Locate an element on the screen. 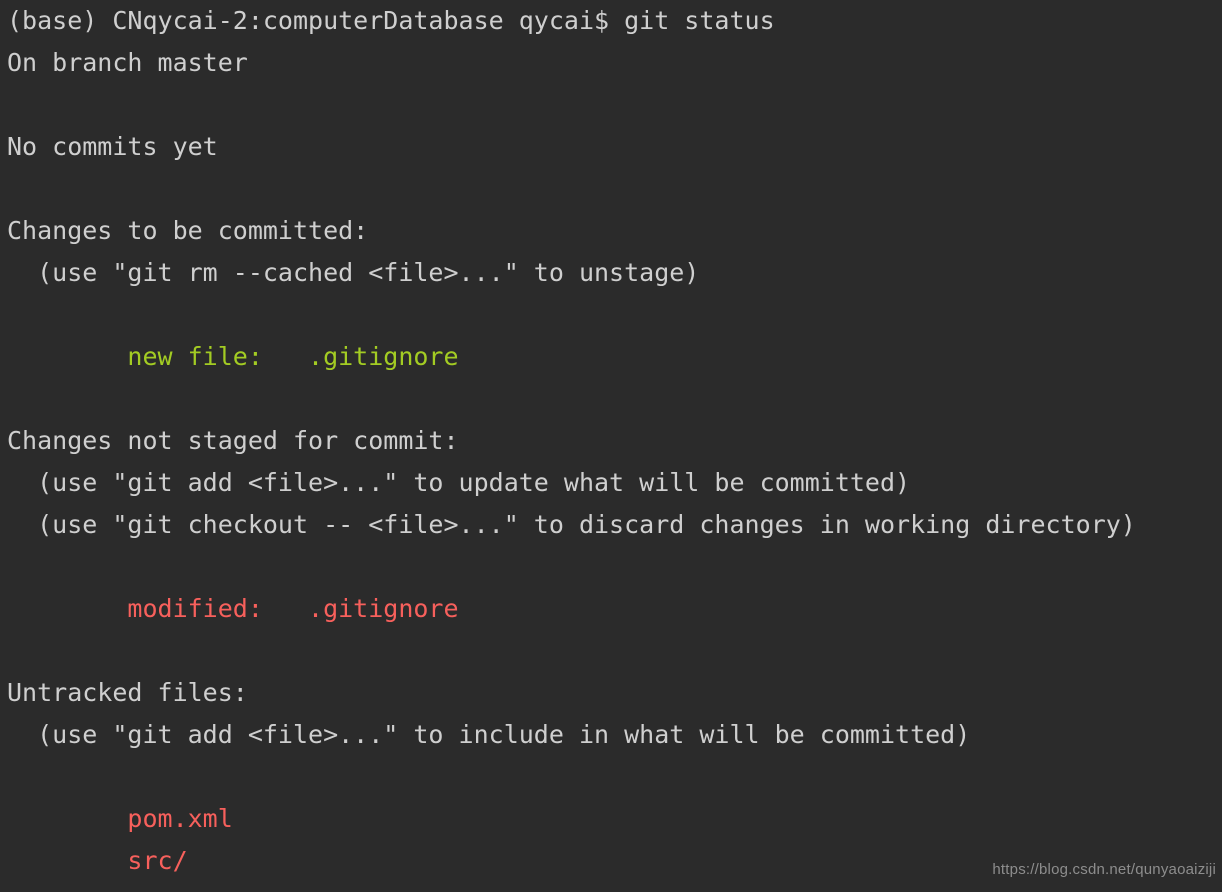 This screenshot has width=1222, height=892. terminal-line: On branch master is located at coordinates (127, 62).